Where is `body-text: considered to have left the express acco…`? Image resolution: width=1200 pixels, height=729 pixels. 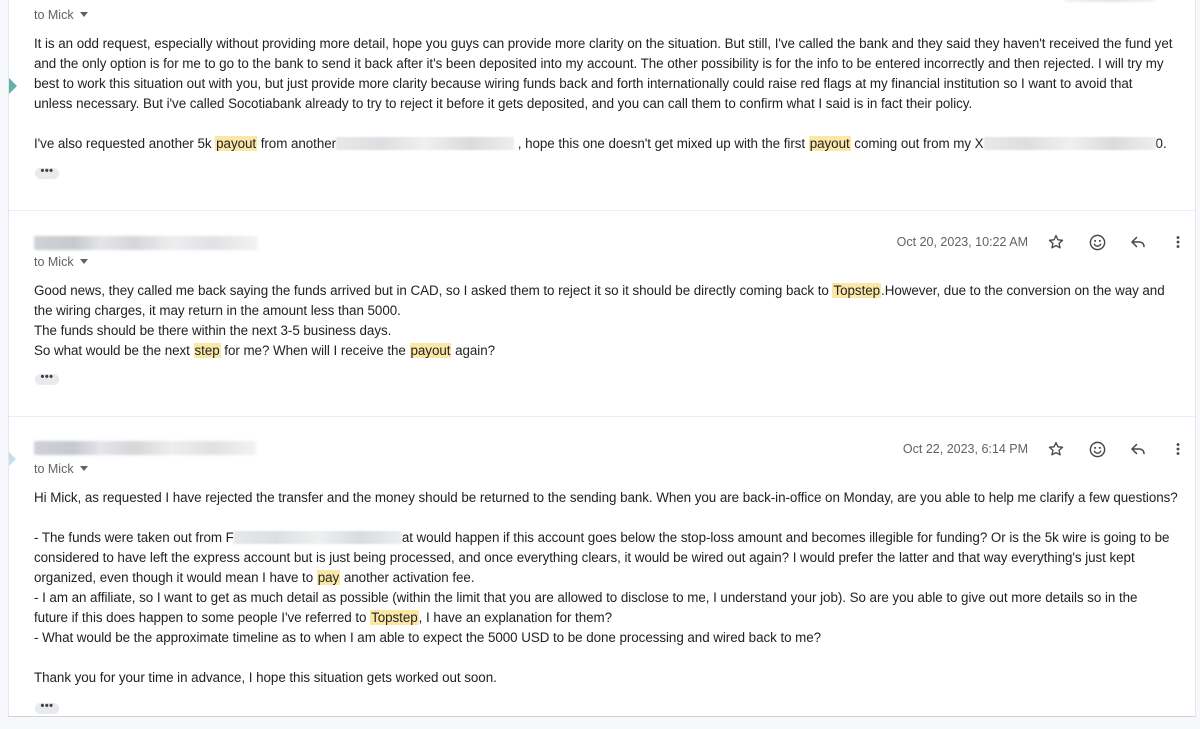
body-text: considered to have left the express acco… is located at coordinates (584, 557).